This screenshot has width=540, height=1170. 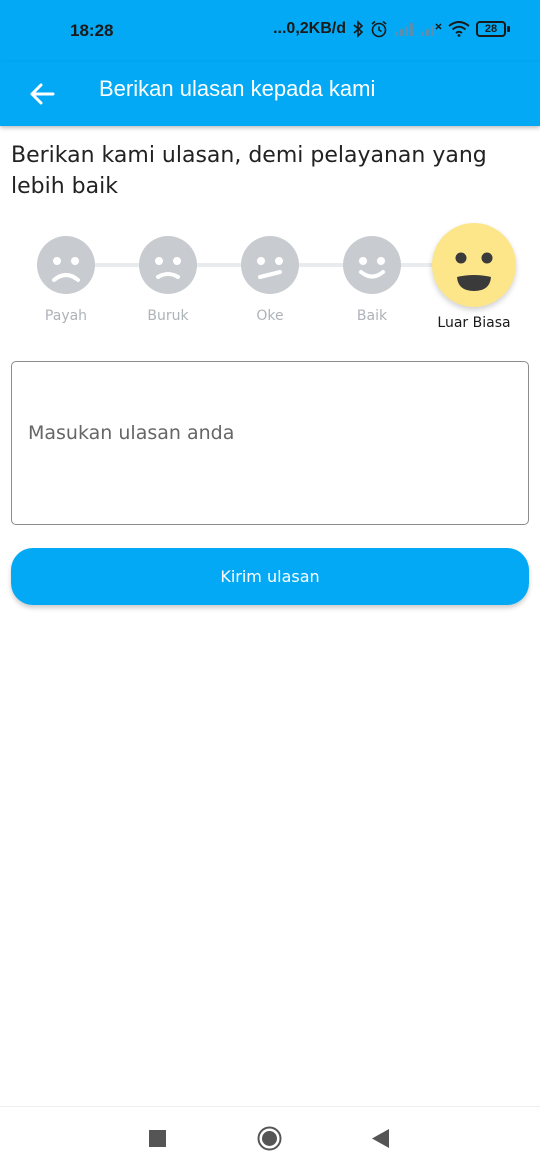 I want to click on happy-face-icon, so click(x=372, y=268).